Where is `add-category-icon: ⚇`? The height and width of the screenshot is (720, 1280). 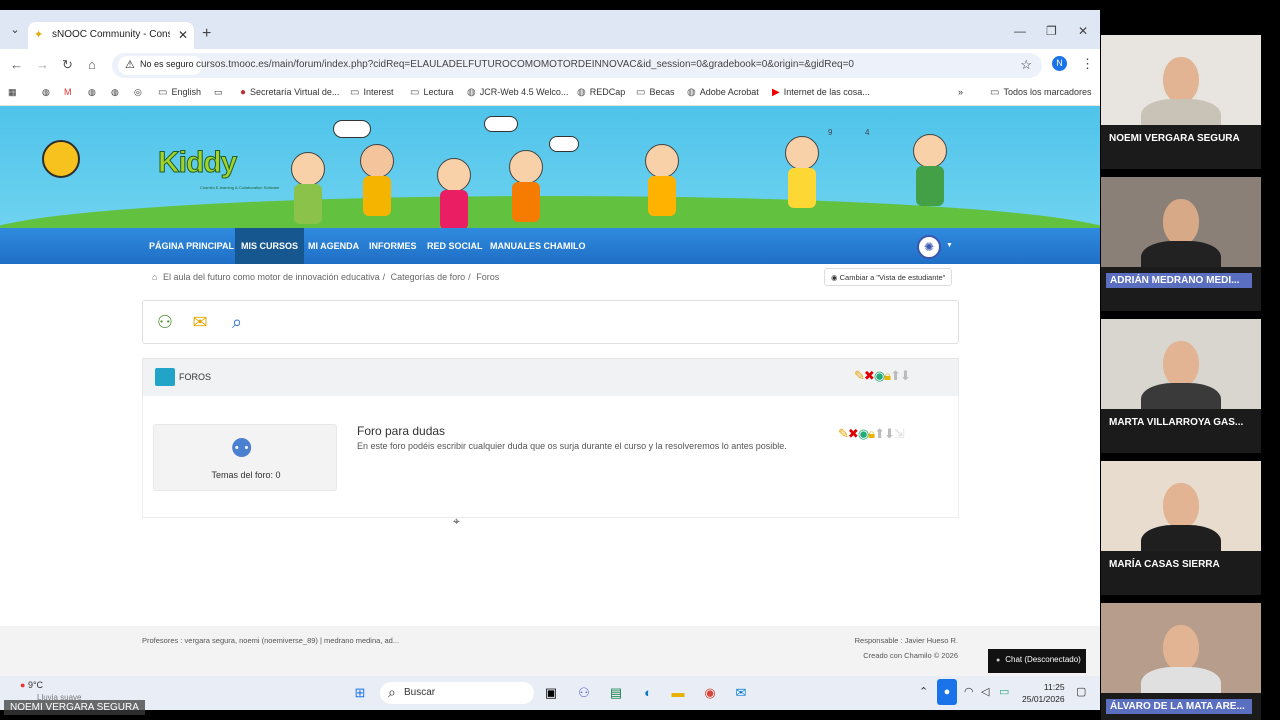 add-category-icon: ⚇ is located at coordinates (165, 322).